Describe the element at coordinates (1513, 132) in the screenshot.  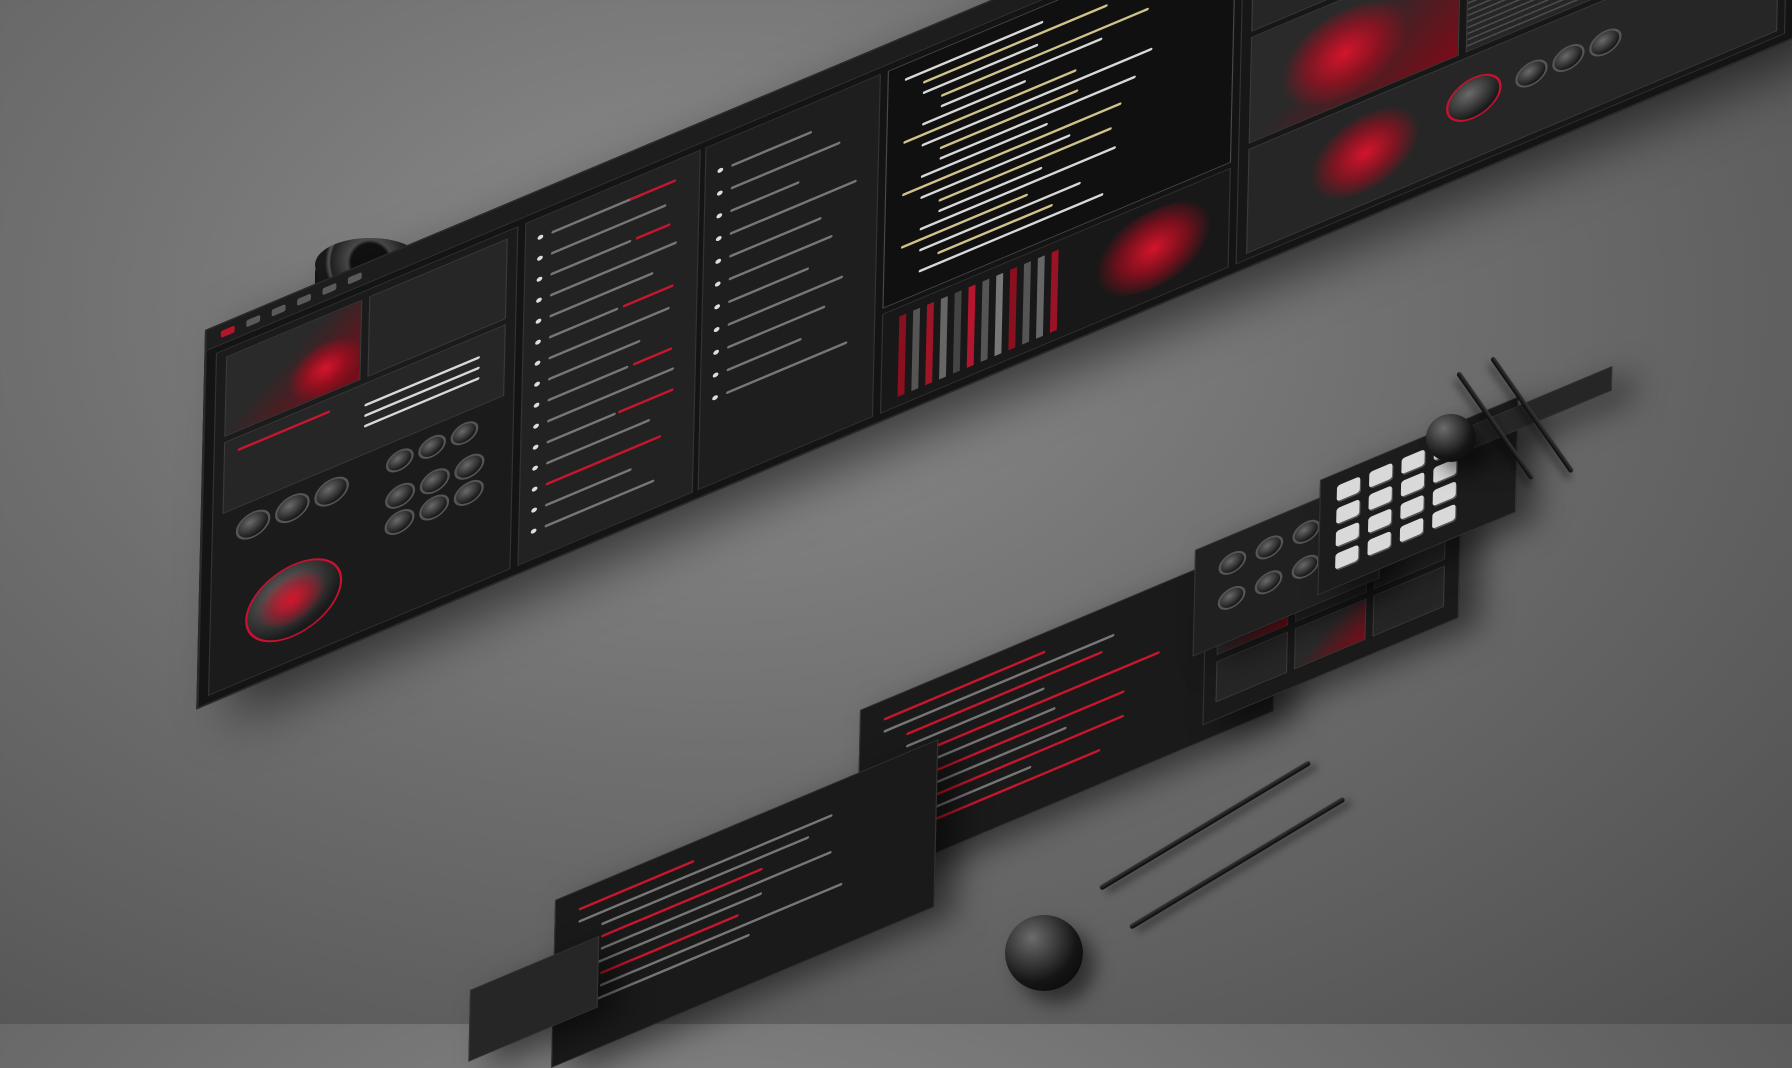
I see `monitor-panel` at that location.